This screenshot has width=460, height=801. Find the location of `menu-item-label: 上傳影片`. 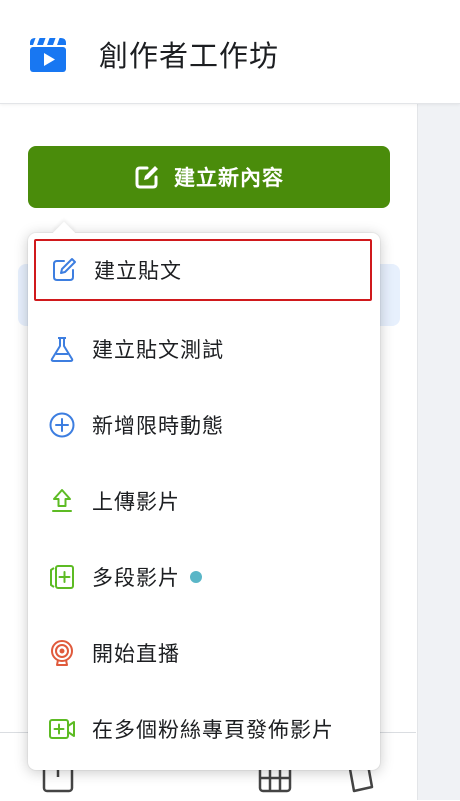

menu-item-label: 上傳影片 is located at coordinates (136, 502).